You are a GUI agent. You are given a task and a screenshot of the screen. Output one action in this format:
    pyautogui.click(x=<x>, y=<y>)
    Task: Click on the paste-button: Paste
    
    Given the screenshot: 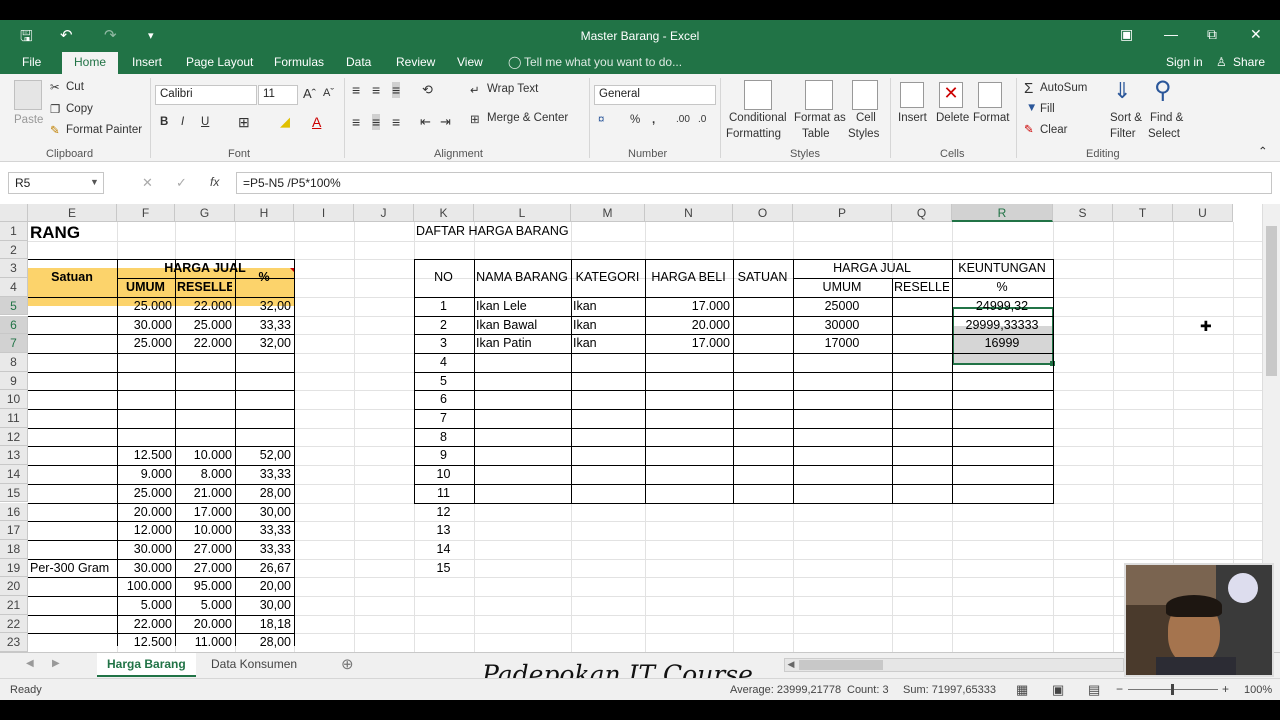 What is the action you would take?
    pyautogui.click(x=28, y=120)
    